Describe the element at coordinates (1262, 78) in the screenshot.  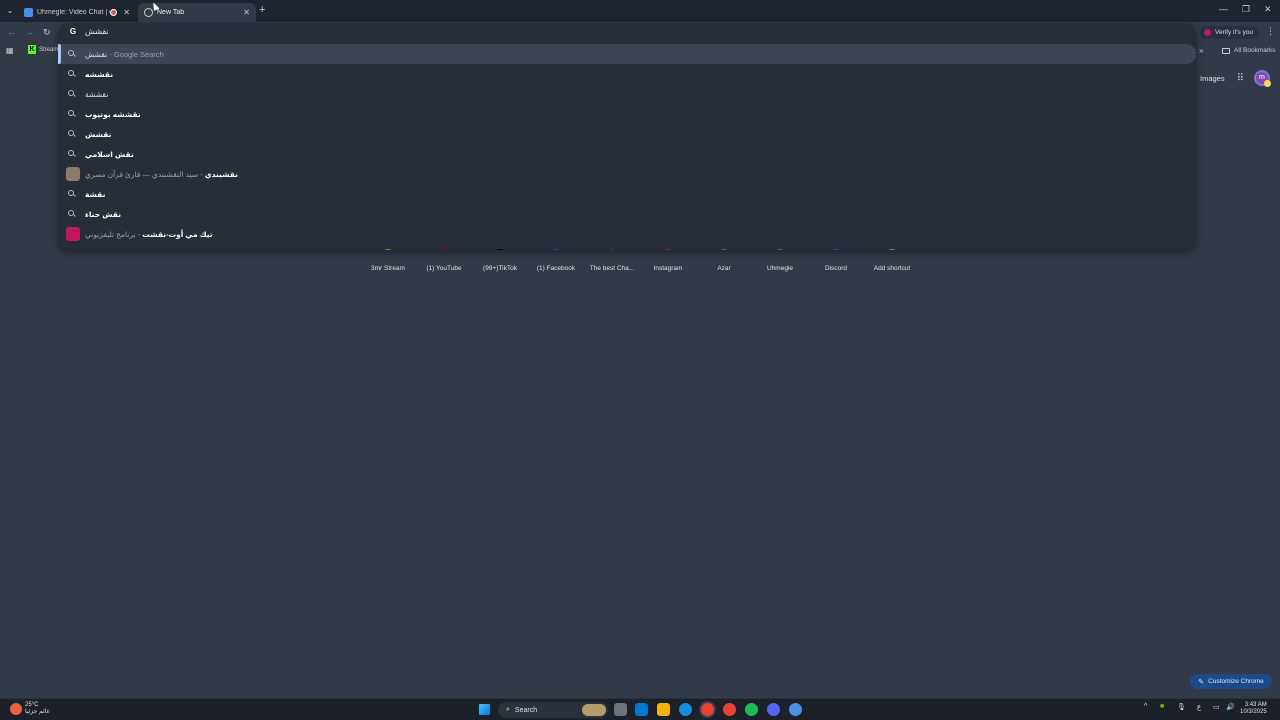
I see `avatar: m` at that location.